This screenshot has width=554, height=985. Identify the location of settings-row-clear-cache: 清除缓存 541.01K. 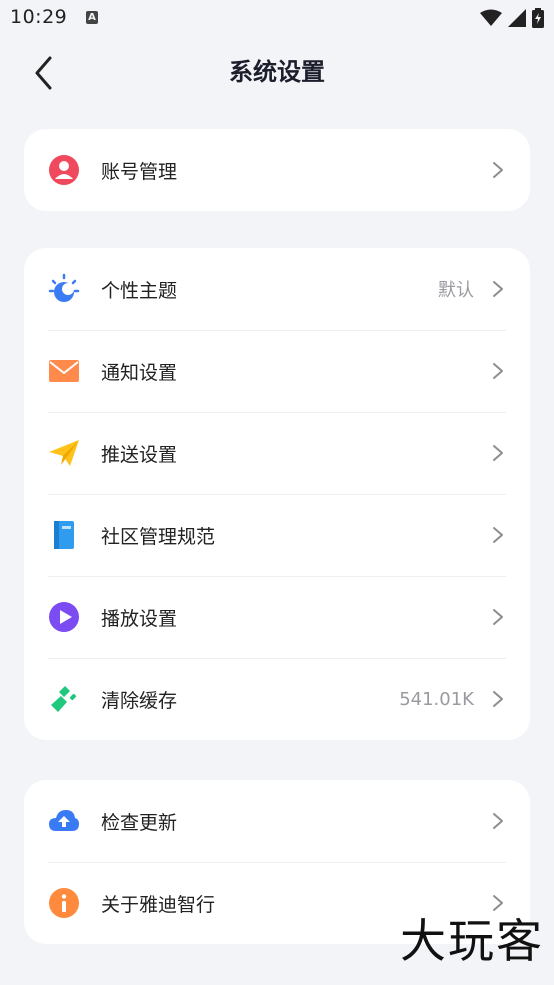
(277, 699).